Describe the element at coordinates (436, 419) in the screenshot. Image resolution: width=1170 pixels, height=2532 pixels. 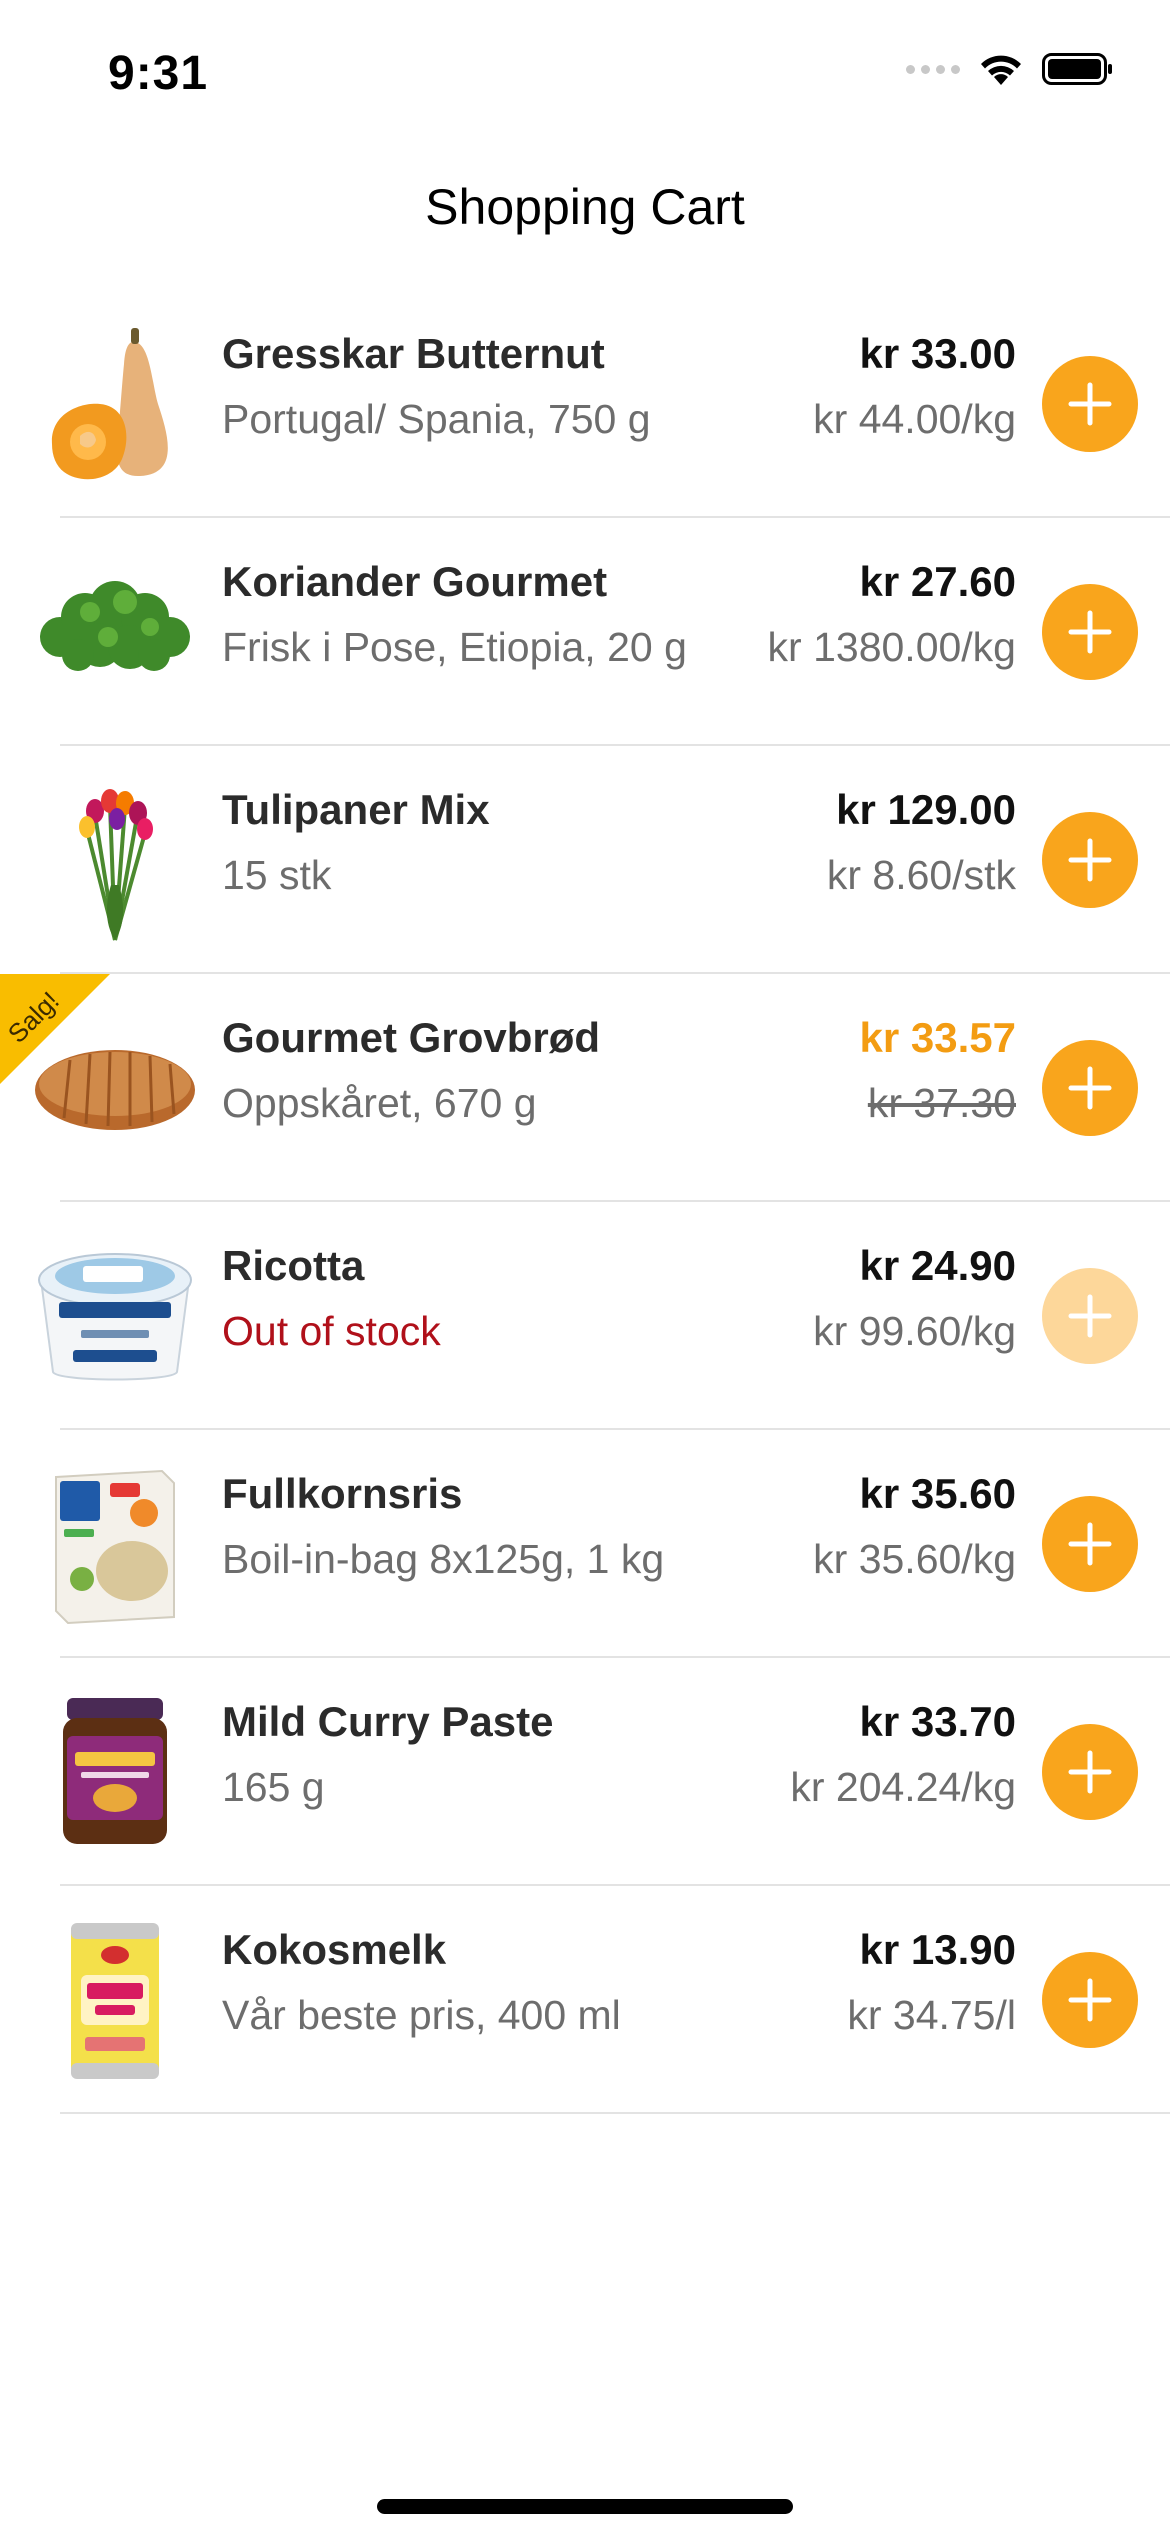
I see `product-subtitle: Portugal/ Spania, 750 g` at that location.